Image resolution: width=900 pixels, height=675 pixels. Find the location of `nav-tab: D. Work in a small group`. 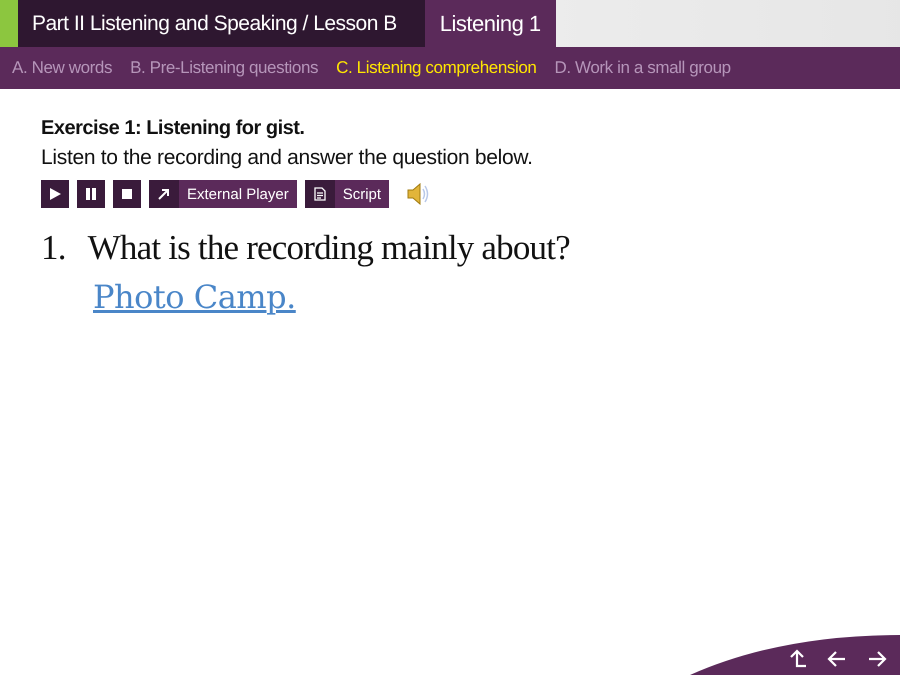

nav-tab: D. Work in a small group is located at coordinates (642, 68).